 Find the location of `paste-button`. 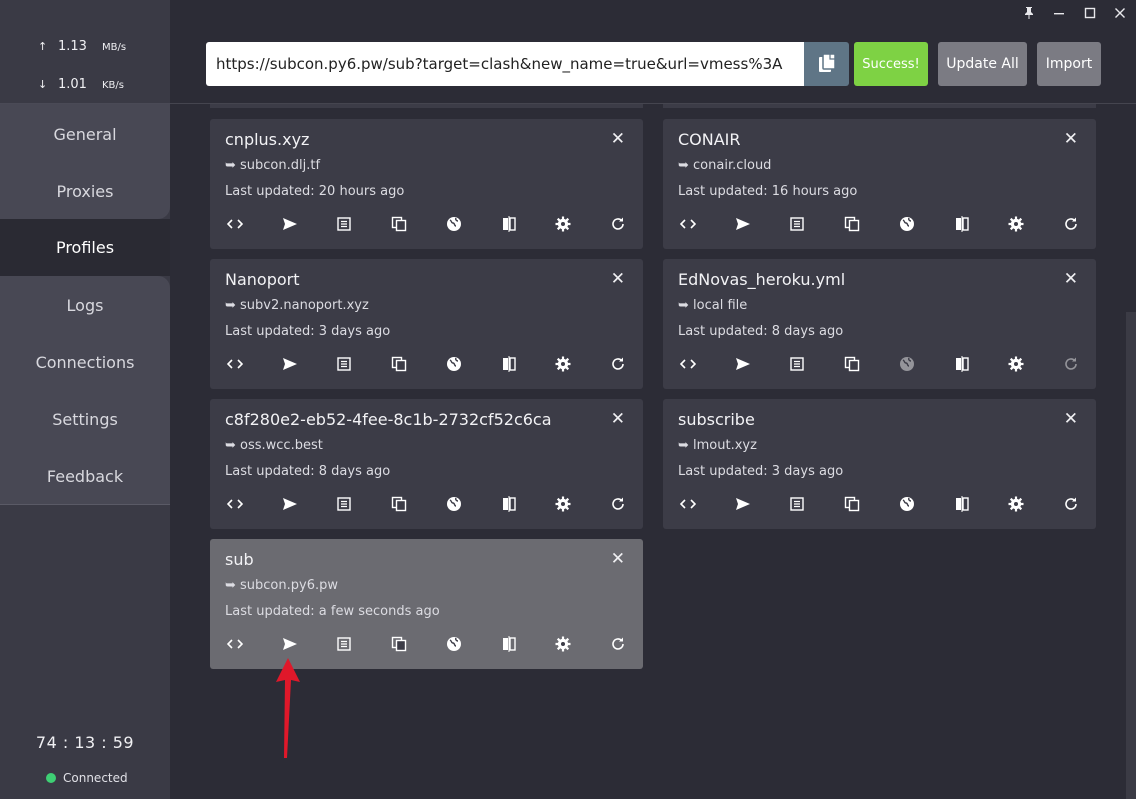

paste-button is located at coordinates (826, 64).